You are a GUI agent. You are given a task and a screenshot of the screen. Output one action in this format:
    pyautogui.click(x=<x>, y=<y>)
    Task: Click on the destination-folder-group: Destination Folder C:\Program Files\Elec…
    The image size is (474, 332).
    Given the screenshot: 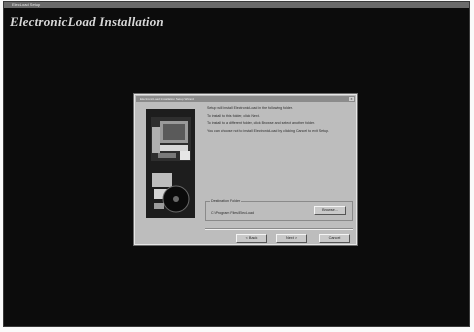 What is the action you would take?
    pyautogui.click(x=279, y=210)
    